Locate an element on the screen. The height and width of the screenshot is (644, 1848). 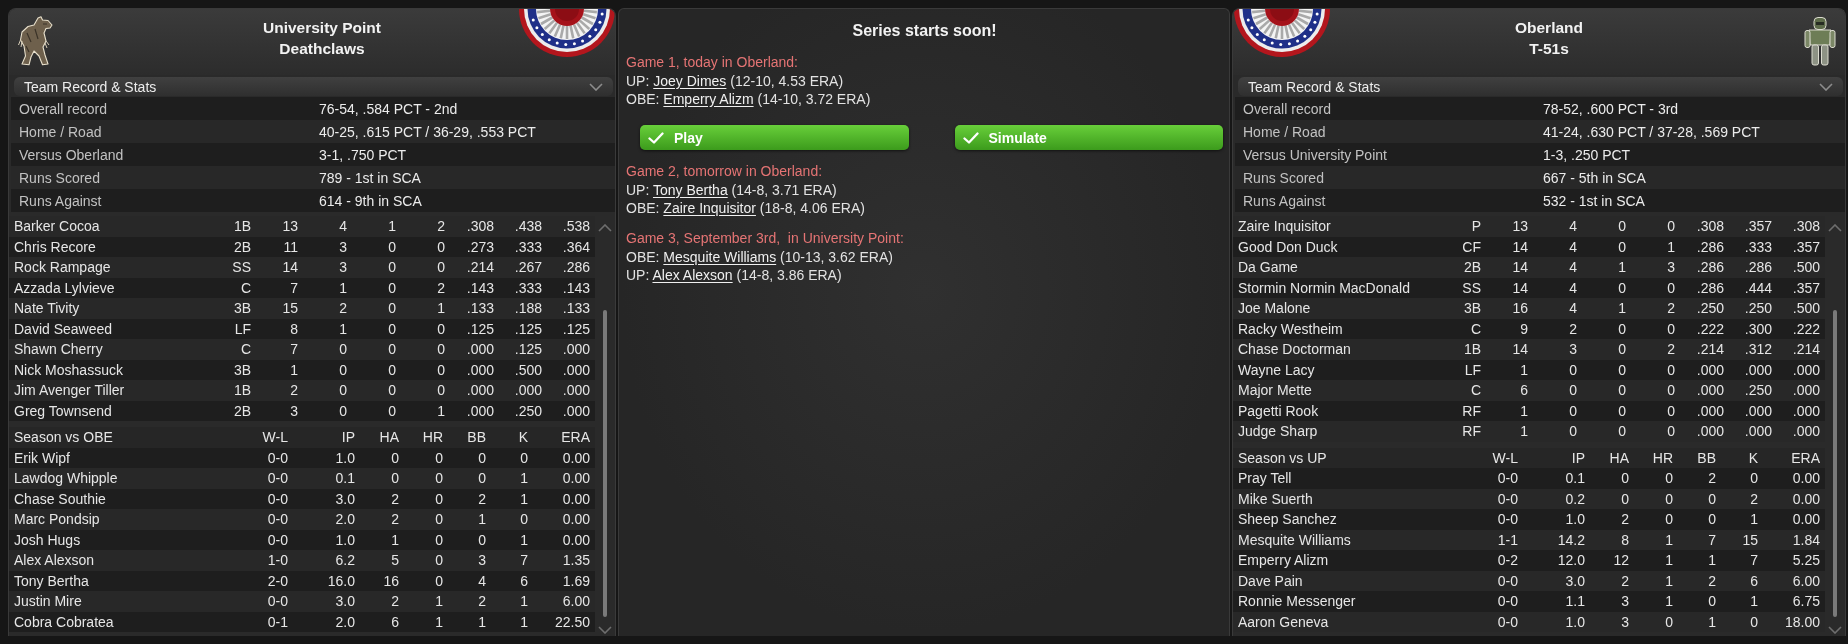
pitcher-link: Tony Bertha is located at coordinates (690, 190).